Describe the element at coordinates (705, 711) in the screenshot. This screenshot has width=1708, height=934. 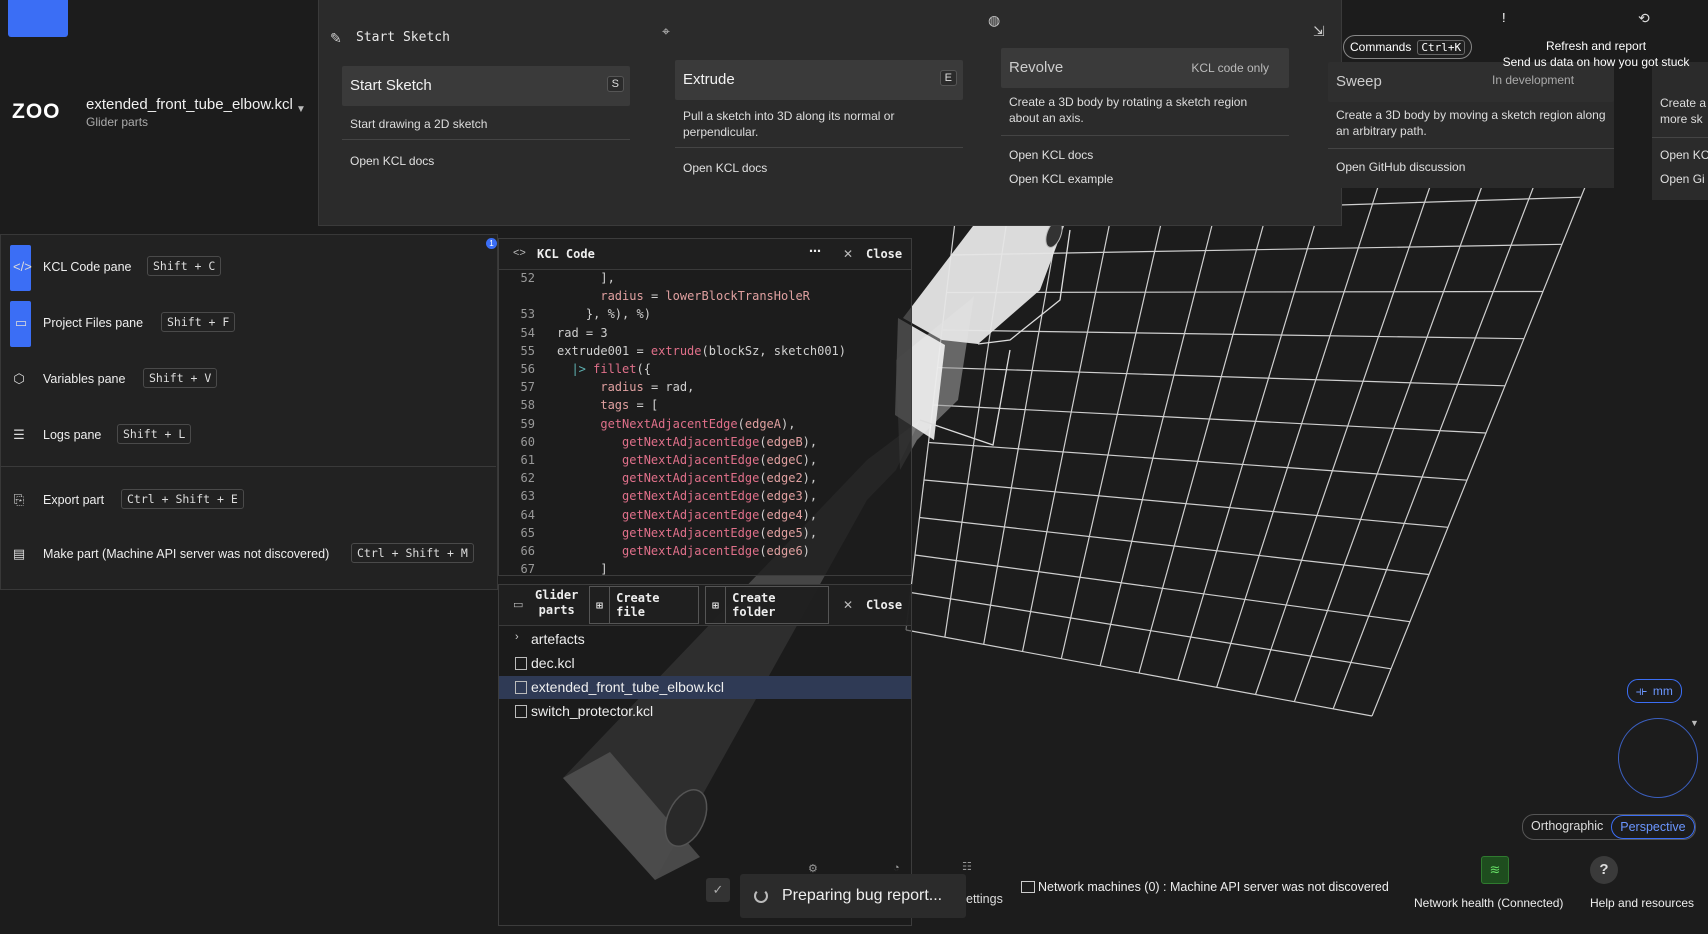
I see `file-row: switch_protector.kcl` at that location.